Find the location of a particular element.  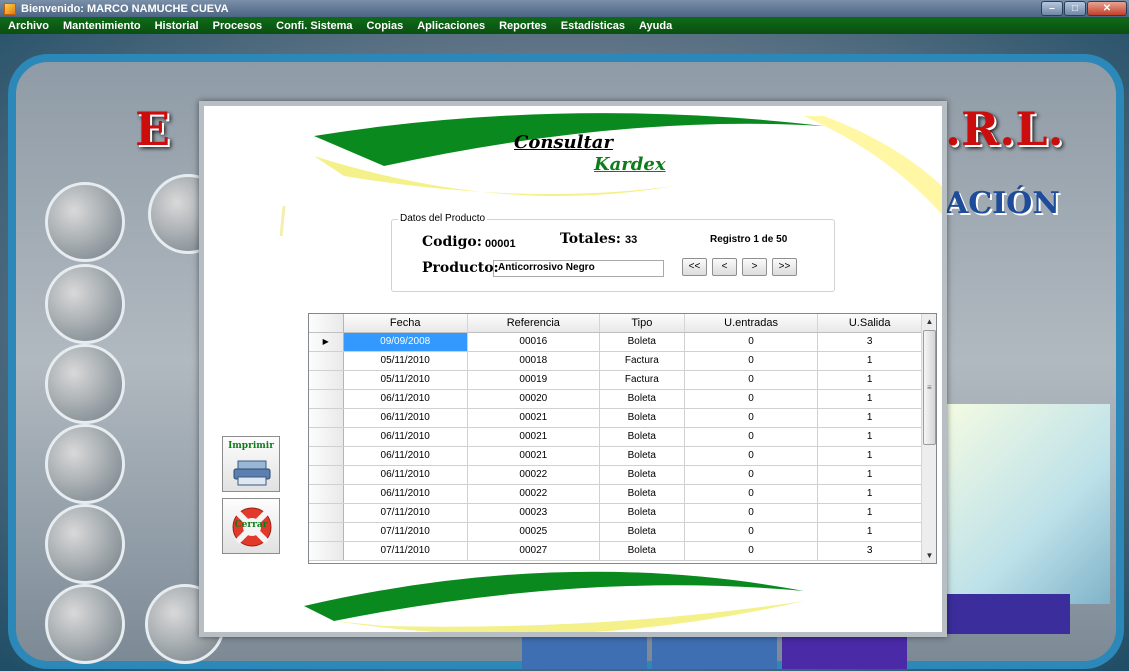

table-row: 07/11/2010 00025 Boleta 0 1 is located at coordinates (615, 532).